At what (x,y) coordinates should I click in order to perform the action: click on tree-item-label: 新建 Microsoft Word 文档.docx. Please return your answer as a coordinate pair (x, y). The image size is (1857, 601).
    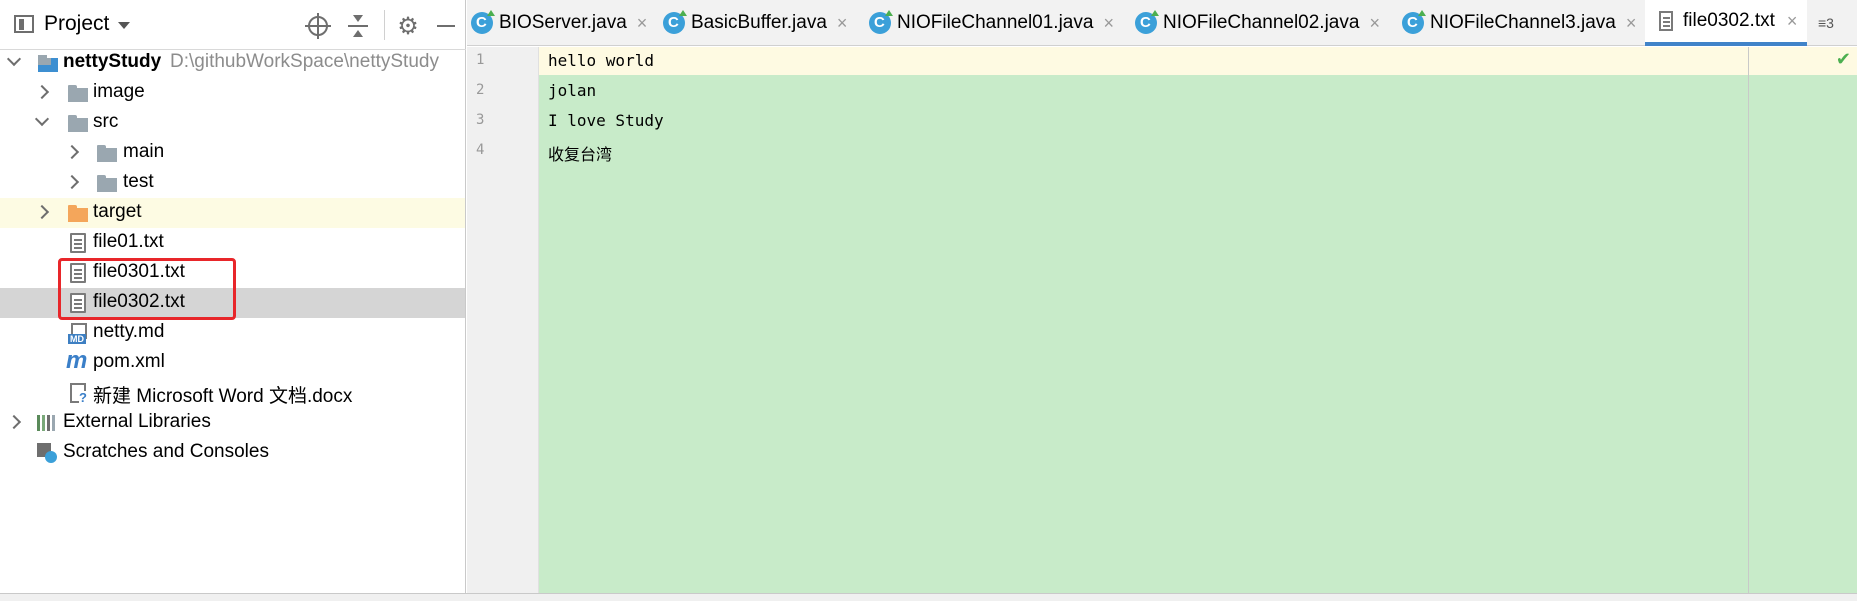
    Looking at the image, I should click on (223, 396).